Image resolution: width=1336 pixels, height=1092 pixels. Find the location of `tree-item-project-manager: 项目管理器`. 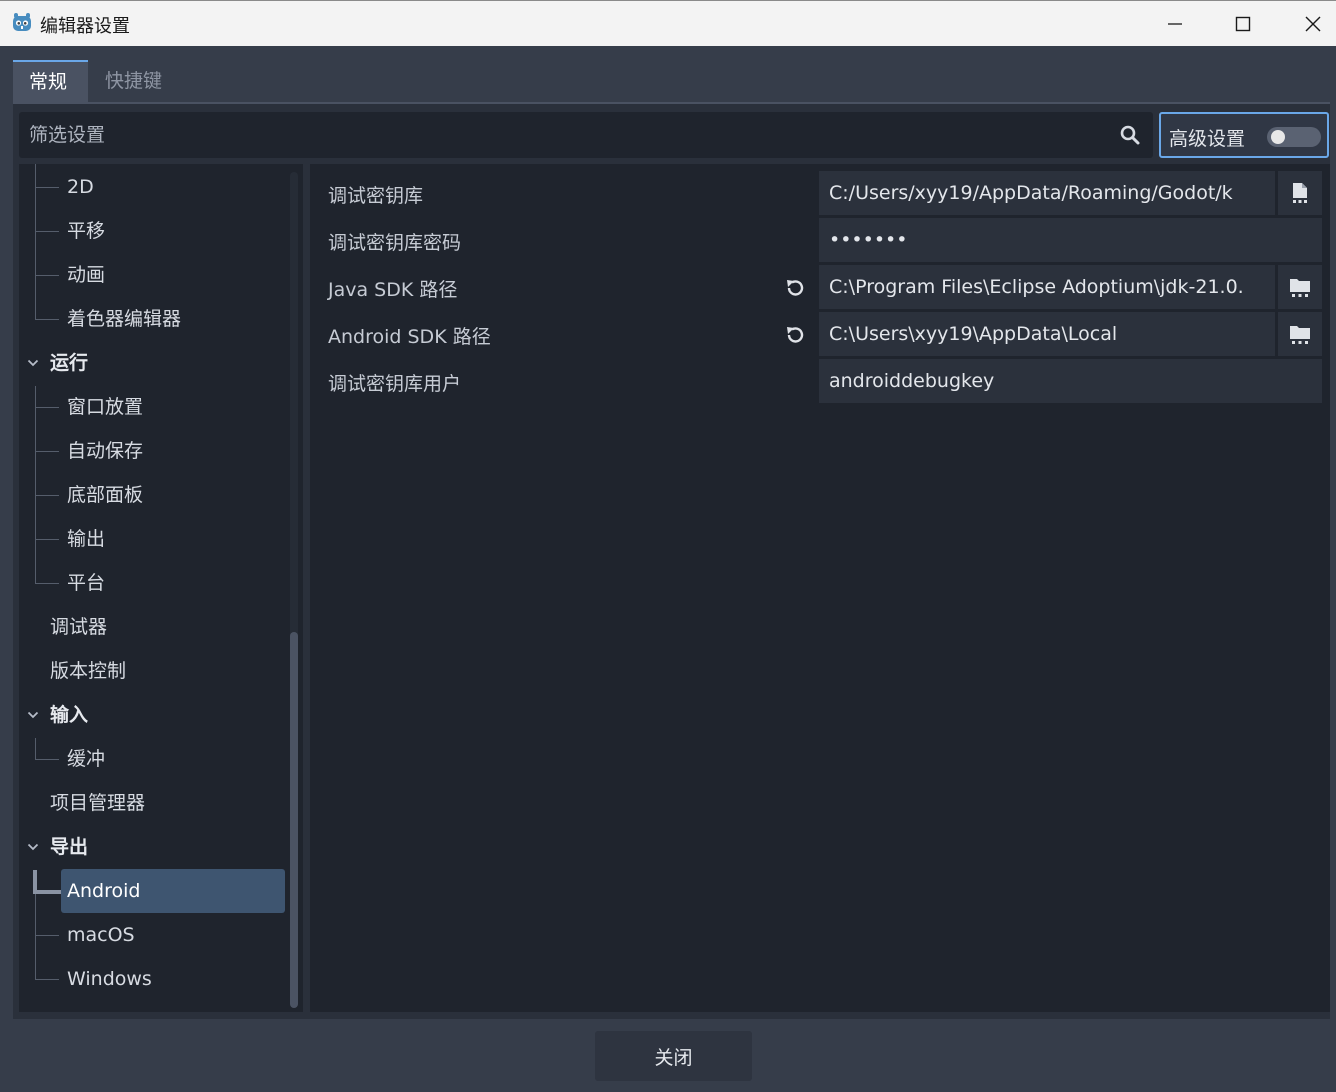

tree-item-project-manager: 项目管理器 is located at coordinates (97, 803).